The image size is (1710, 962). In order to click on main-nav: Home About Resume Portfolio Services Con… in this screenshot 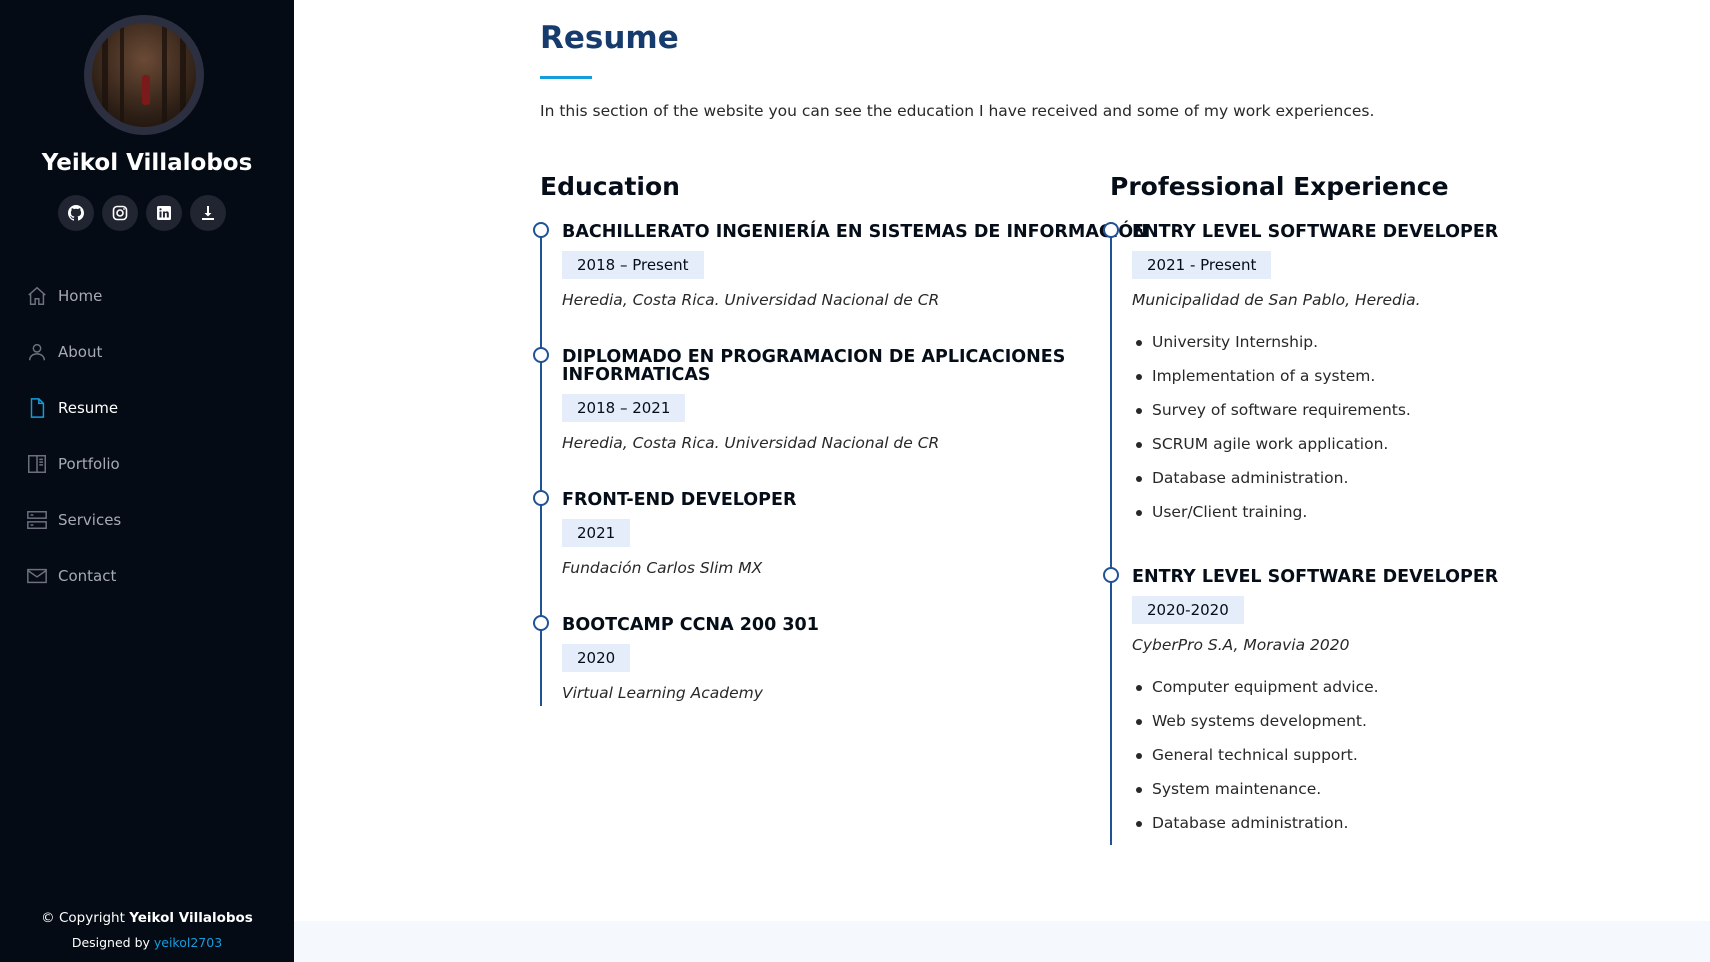, I will do `click(147, 436)`.